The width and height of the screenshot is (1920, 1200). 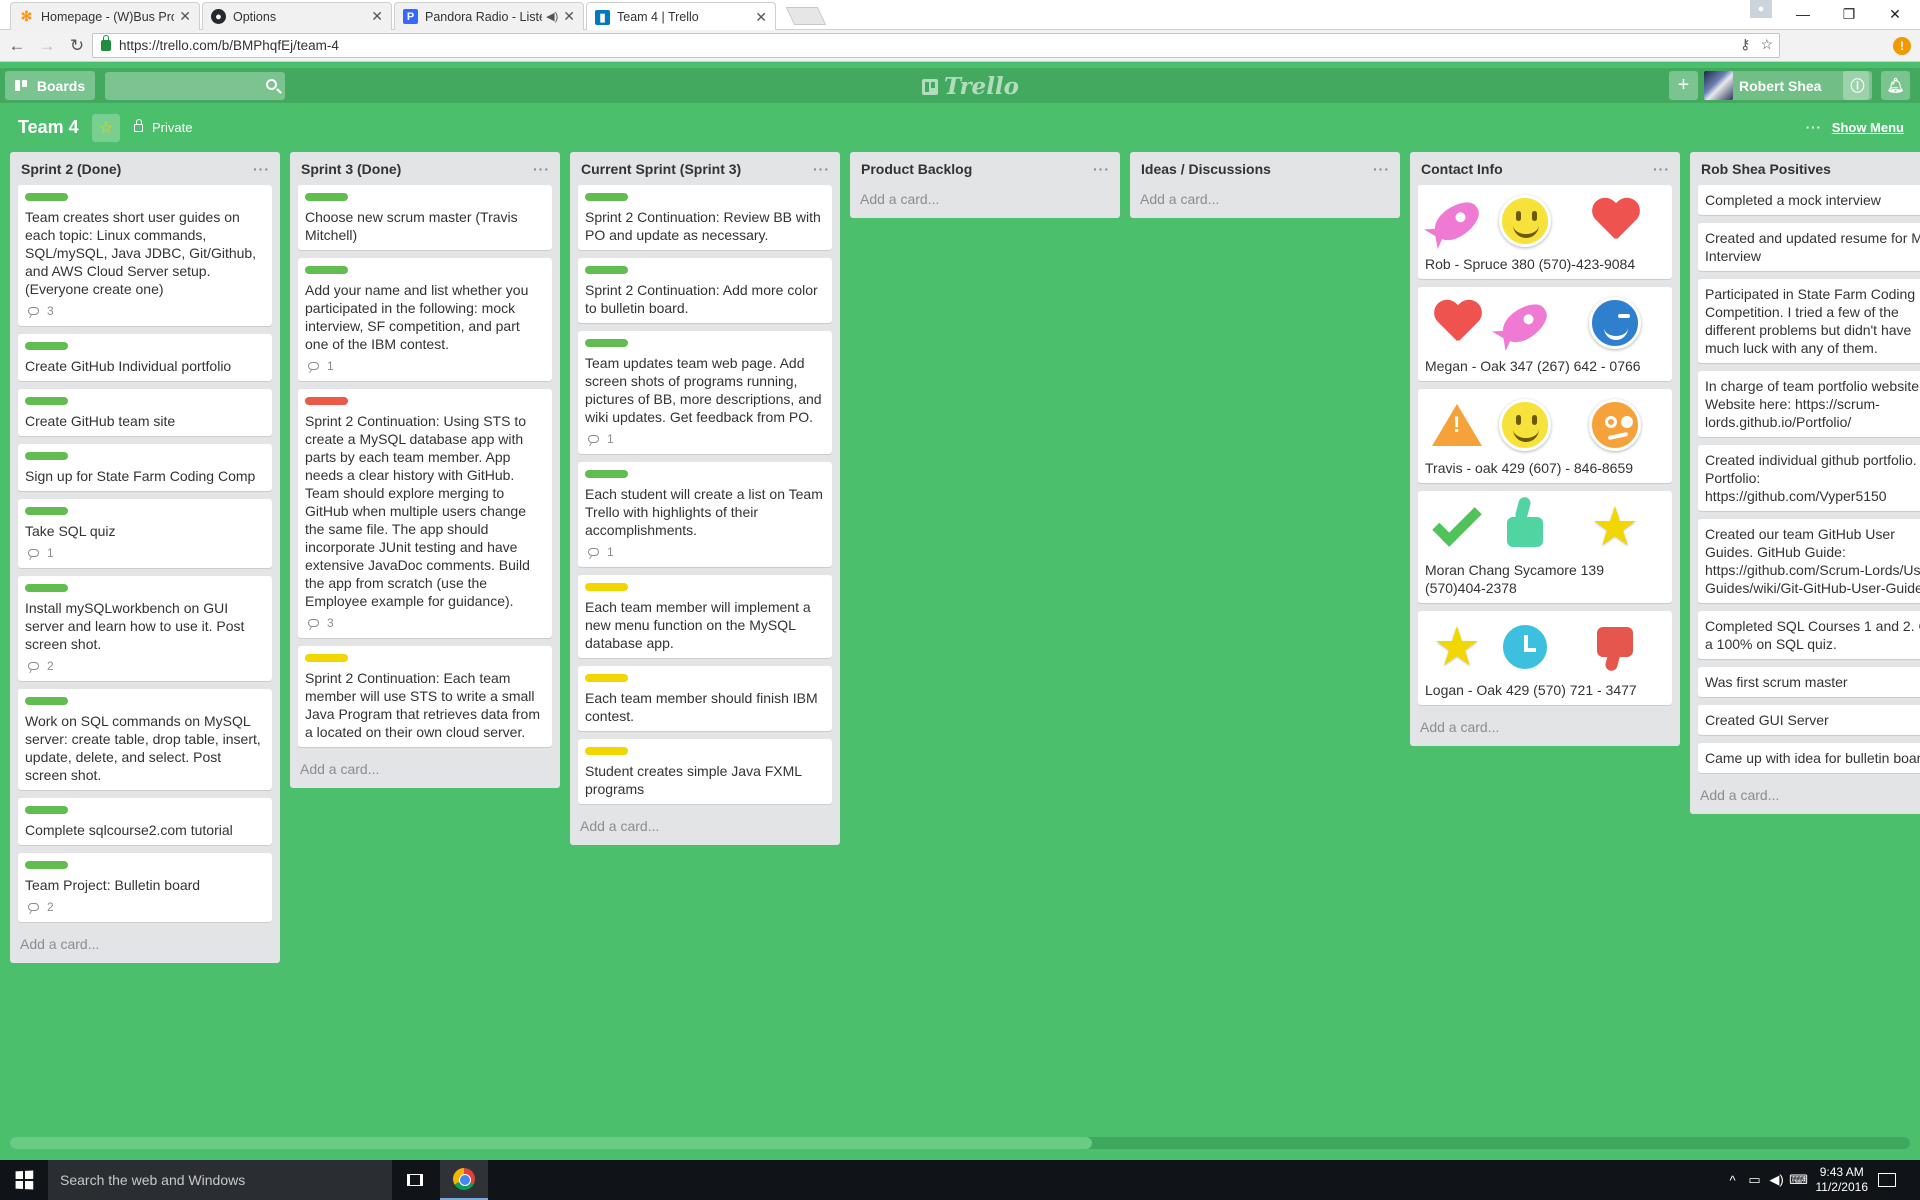 I want to click on show-hidden-icons-chevron-icon: ^, so click(x=1733, y=1180).